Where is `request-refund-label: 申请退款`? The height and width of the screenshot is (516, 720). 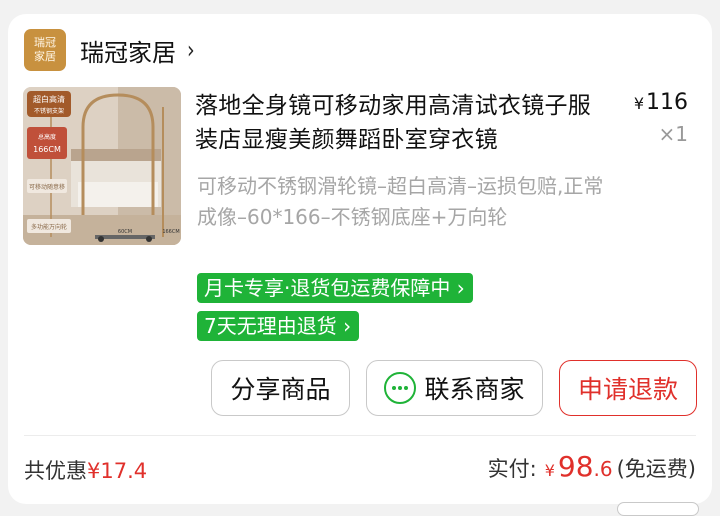 request-refund-label: 申请退款 is located at coordinates (627, 389).